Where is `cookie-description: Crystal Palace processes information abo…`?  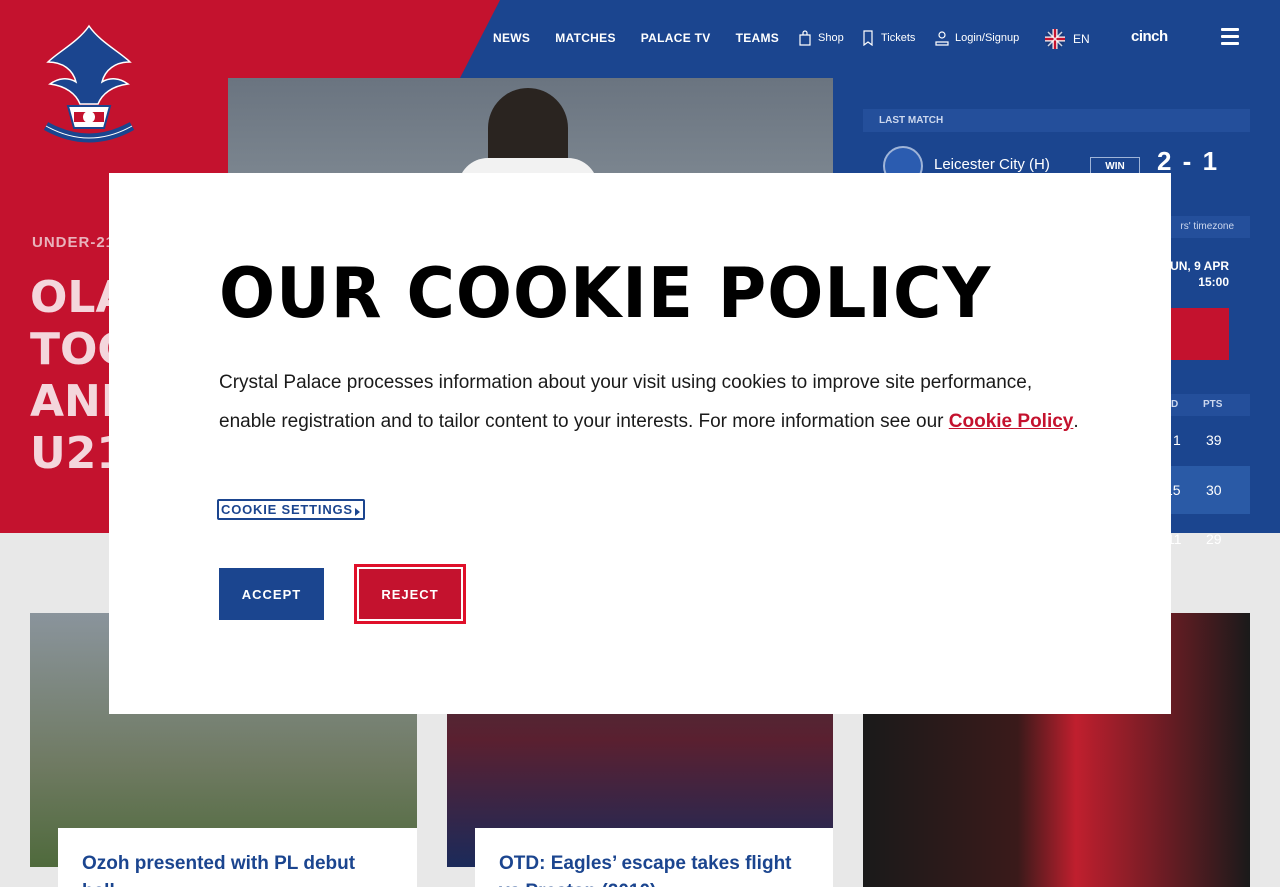
cookie-description: Crystal Palace processes information abo… is located at coordinates (626, 402).